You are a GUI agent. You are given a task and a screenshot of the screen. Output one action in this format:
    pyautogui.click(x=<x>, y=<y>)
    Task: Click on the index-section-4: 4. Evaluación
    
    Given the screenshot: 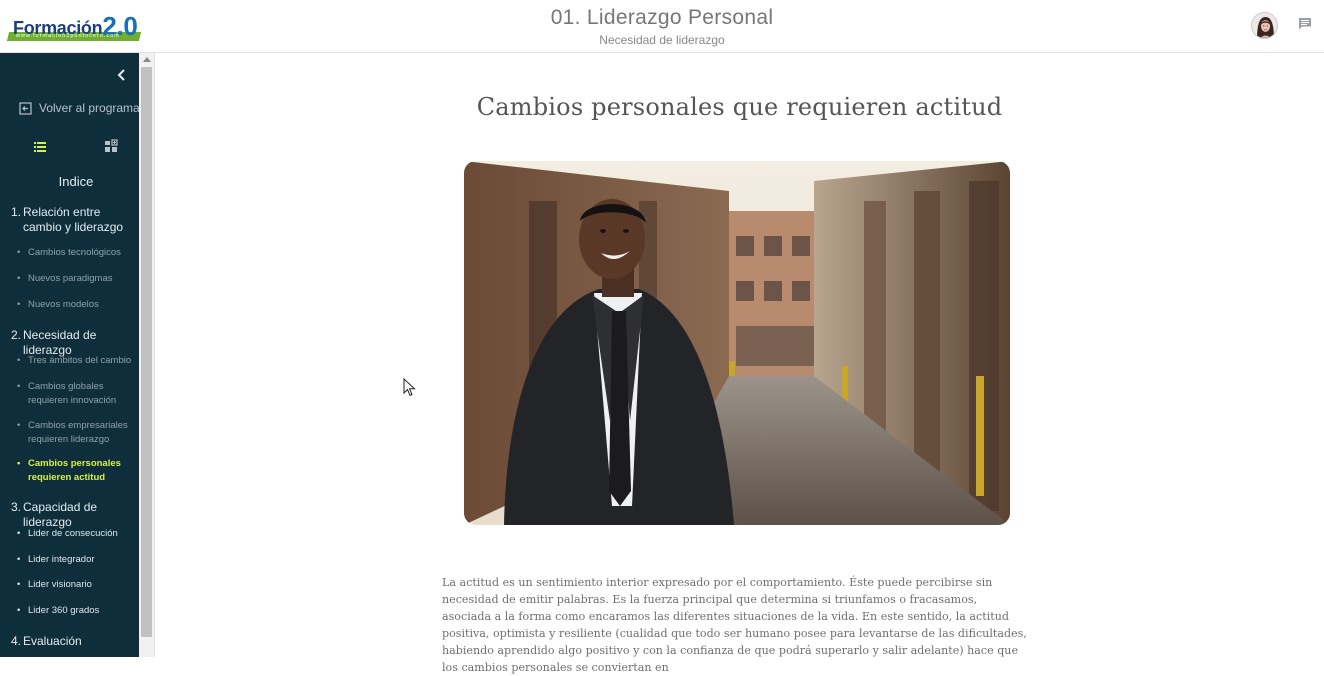 What is the action you would take?
    pyautogui.click(x=75, y=641)
    